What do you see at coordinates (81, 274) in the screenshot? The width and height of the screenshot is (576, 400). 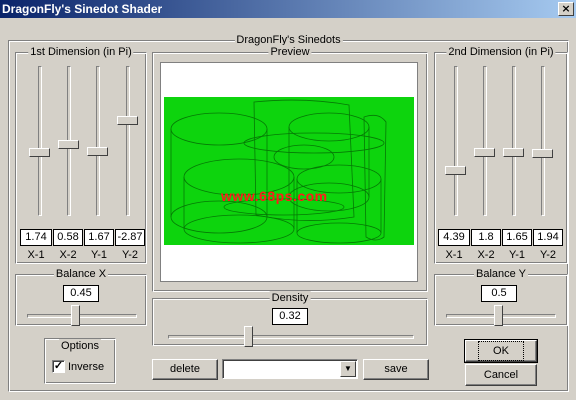 I see `balance-x-label: Balance X` at bounding box center [81, 274].